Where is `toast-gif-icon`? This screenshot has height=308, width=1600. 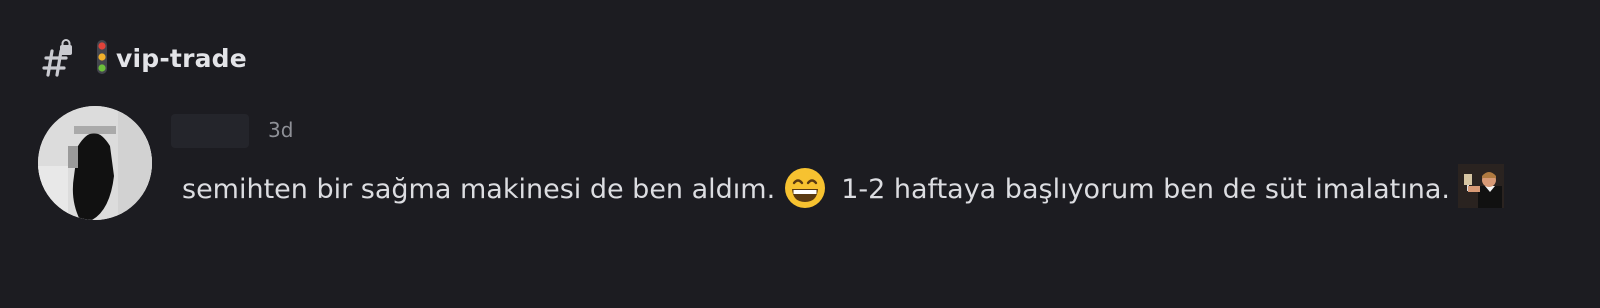 toast-gif-icon is located at coordinates (1481, 186).